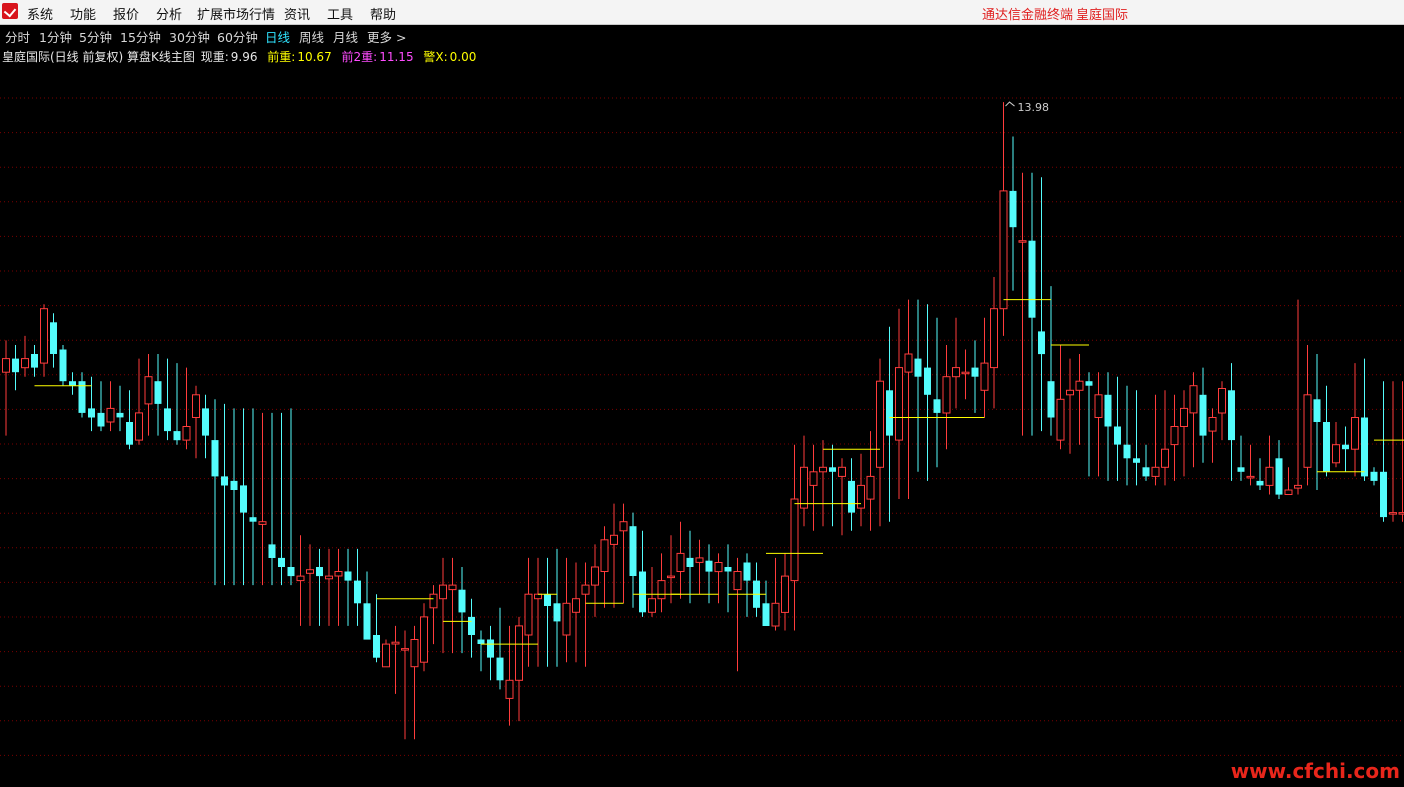 The width and height of the screenshot is (1404, 787). I want to click on period-weekly: 周线, so click(311, 36).